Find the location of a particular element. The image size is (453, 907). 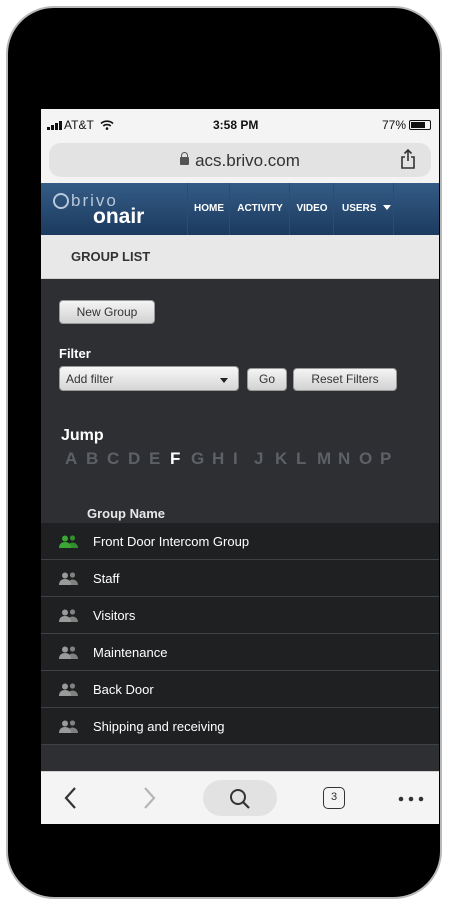

go-button: Go is located at coordinates (267, 379).